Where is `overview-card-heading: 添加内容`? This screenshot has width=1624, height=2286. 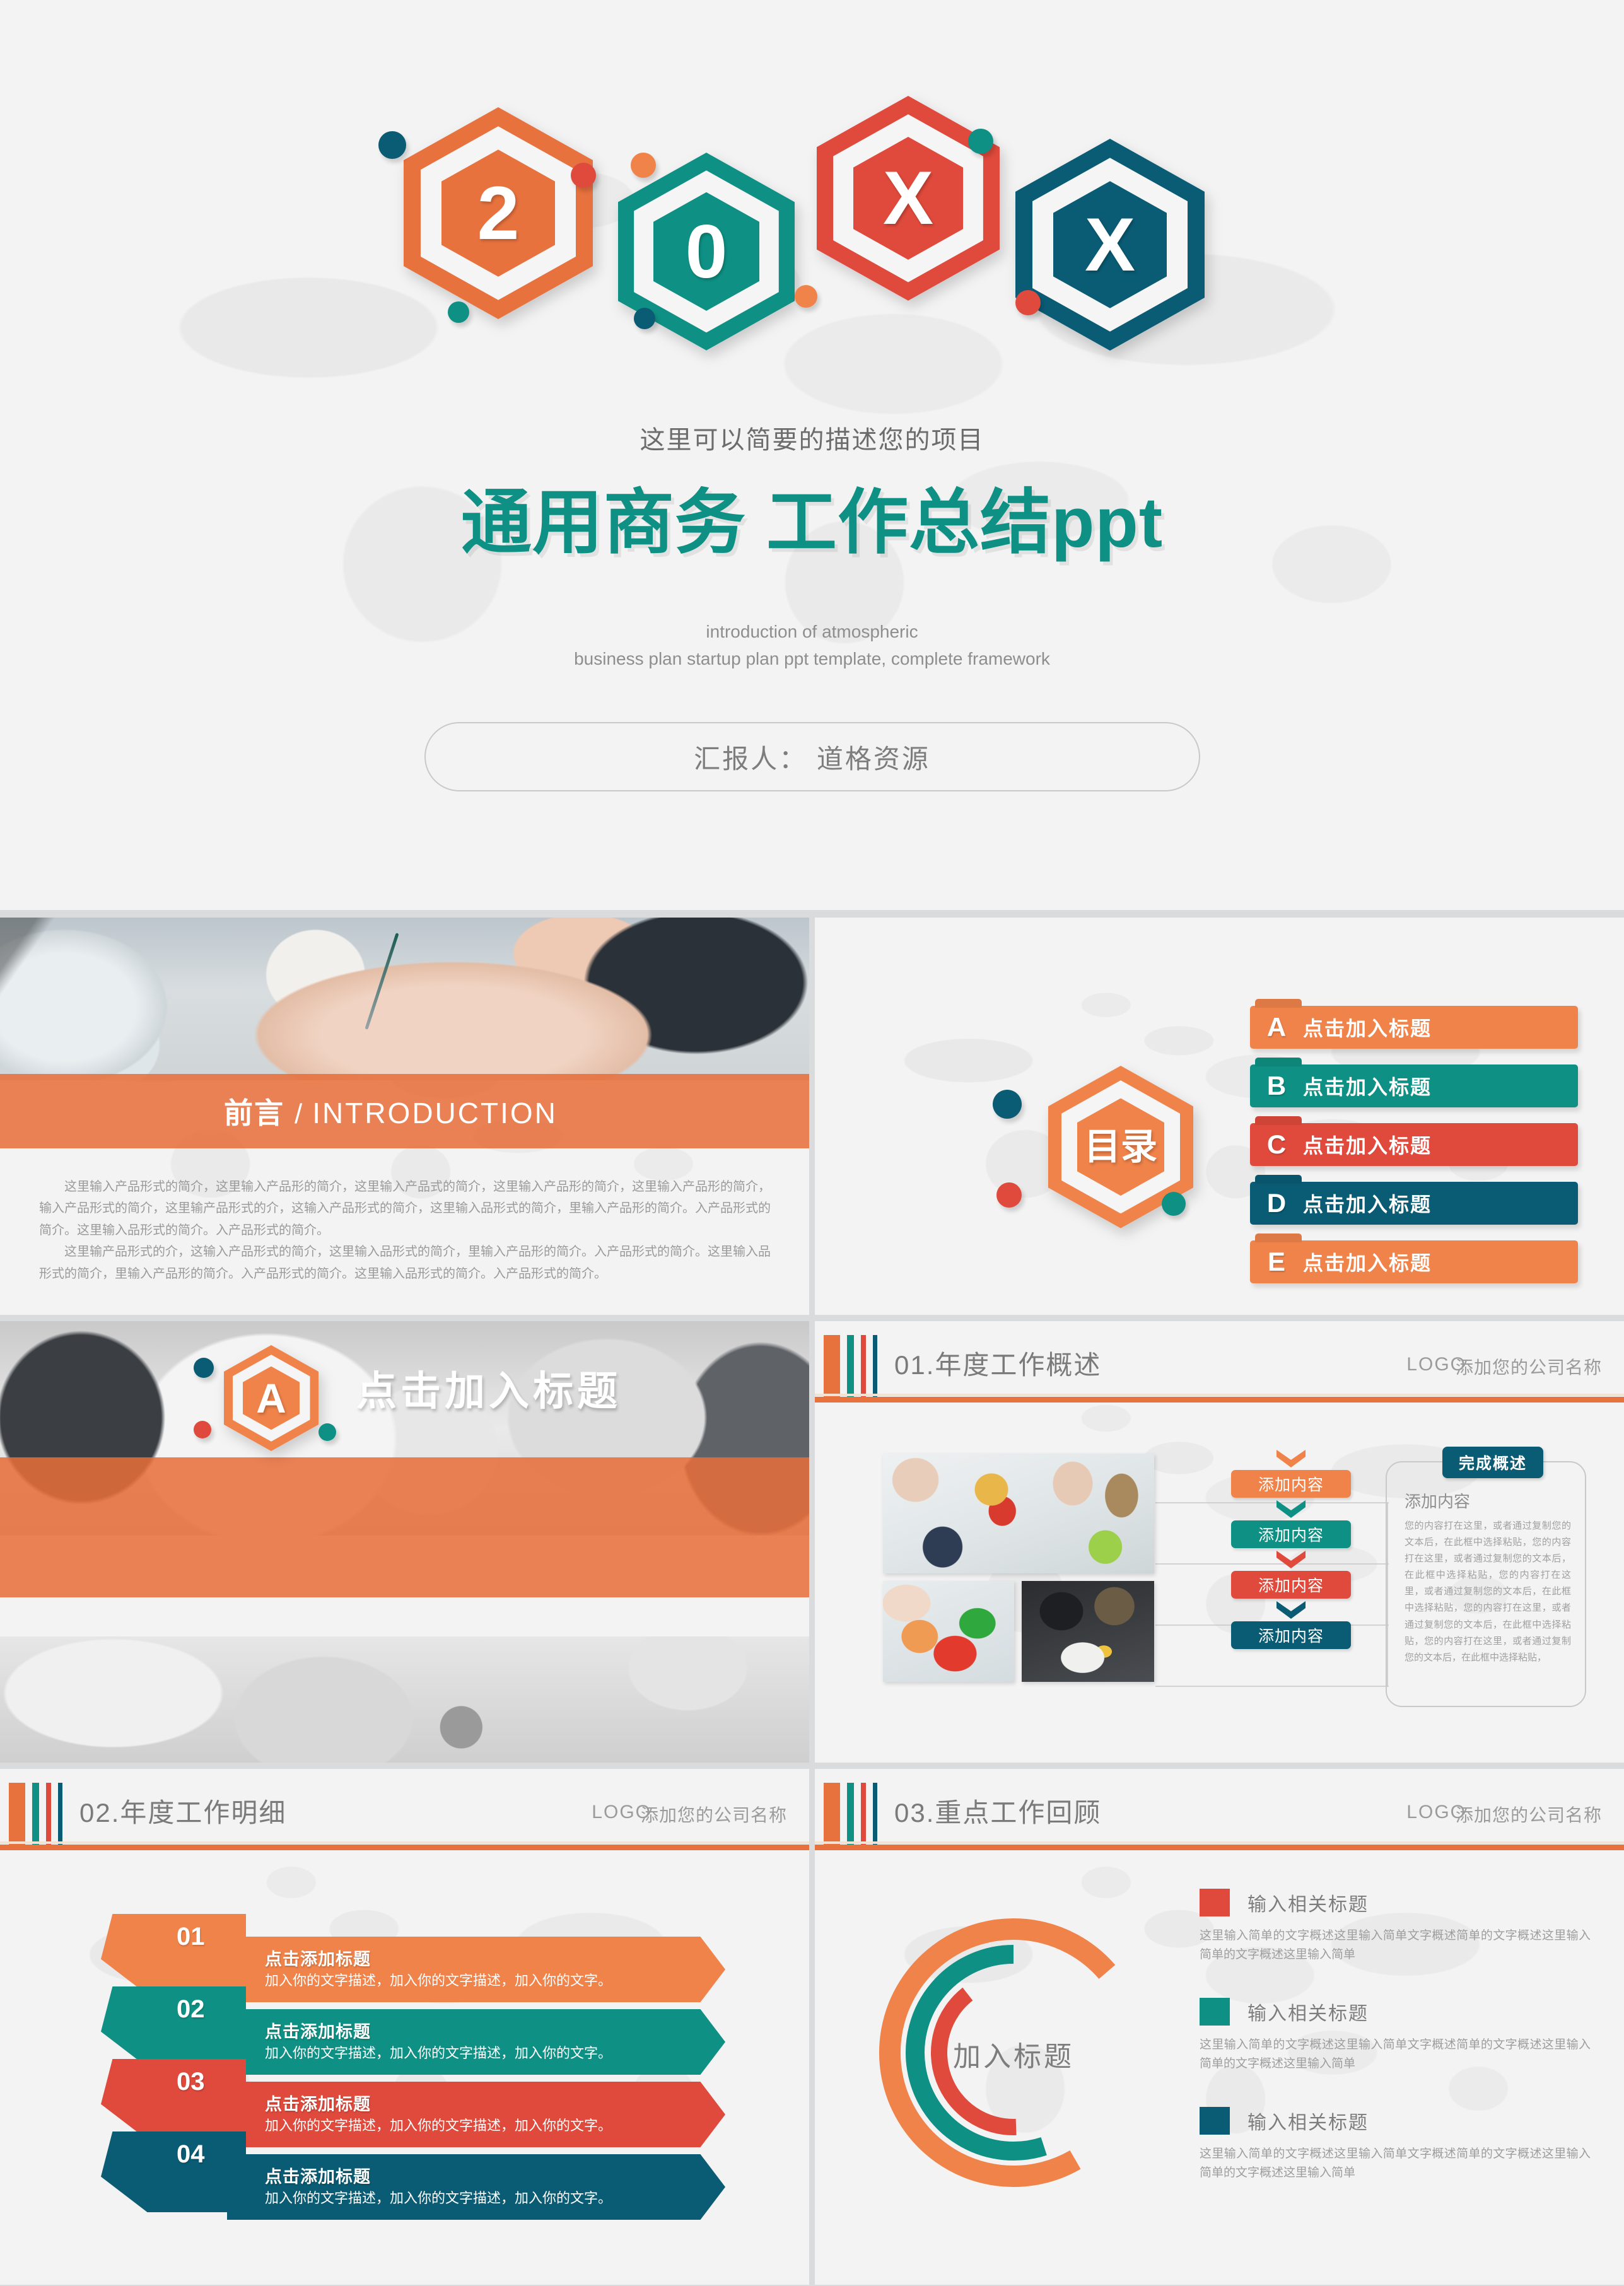
overview-card-heading: 添加内容 is located at coordinates (1438, 1501).